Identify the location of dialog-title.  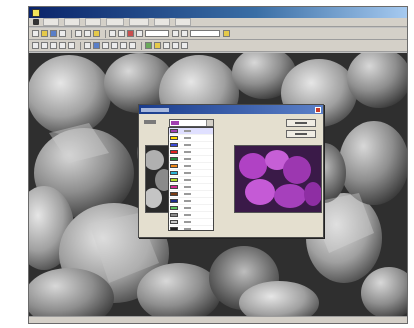
(155, 109).